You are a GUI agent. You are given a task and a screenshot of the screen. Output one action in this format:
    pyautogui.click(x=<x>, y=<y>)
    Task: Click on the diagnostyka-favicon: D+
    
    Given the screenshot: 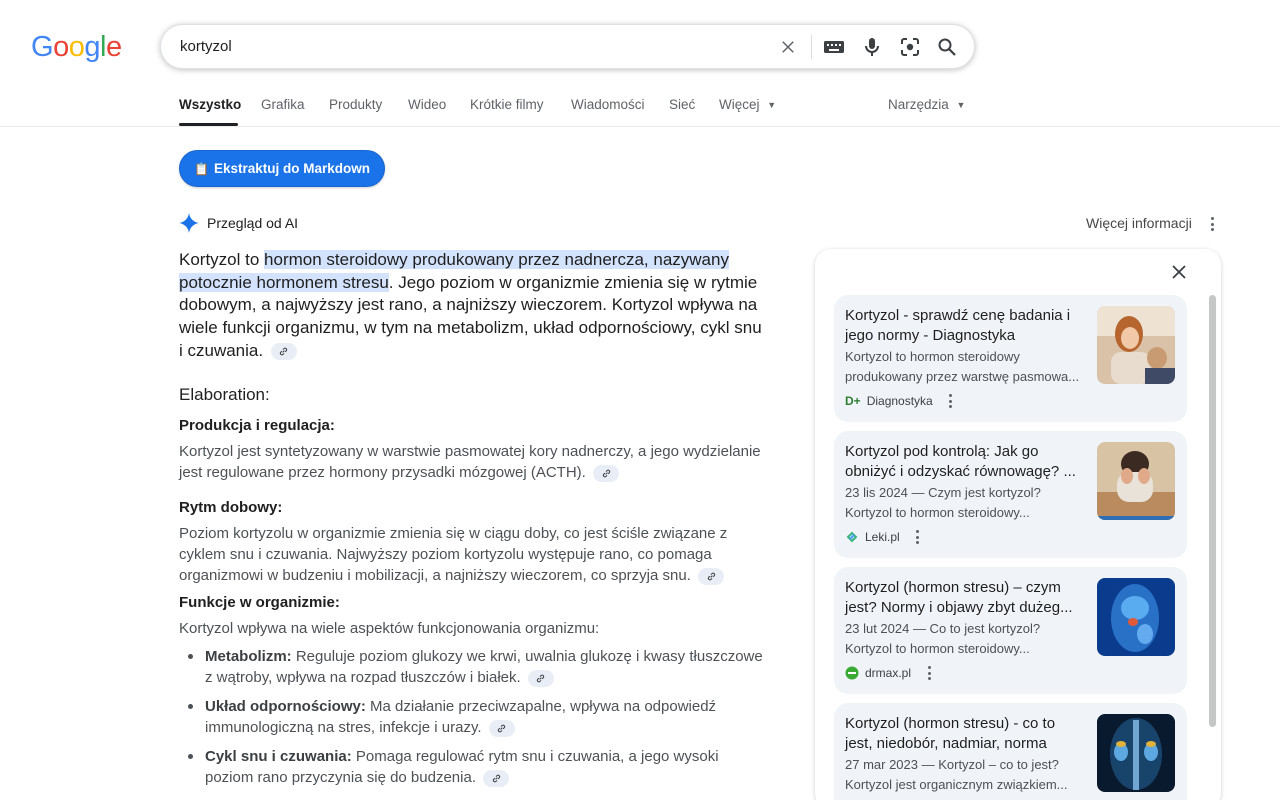 What is the action you would take?
    pyautogui.click(x=853, y=401)
    